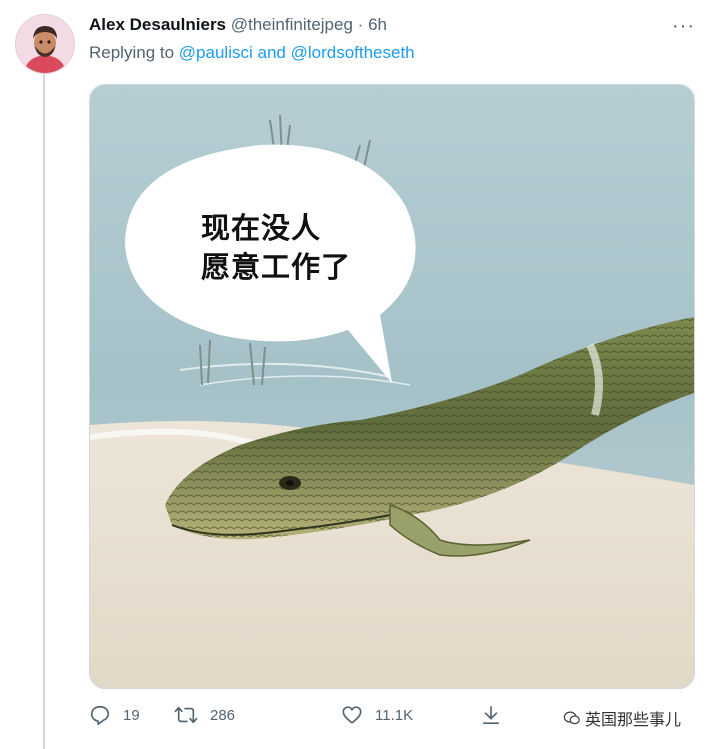  What do you see at coordinates (292, 24) in the screenshot?
I see `author-handle: @theinfinitejpeg` at bounding box center [292, 24].